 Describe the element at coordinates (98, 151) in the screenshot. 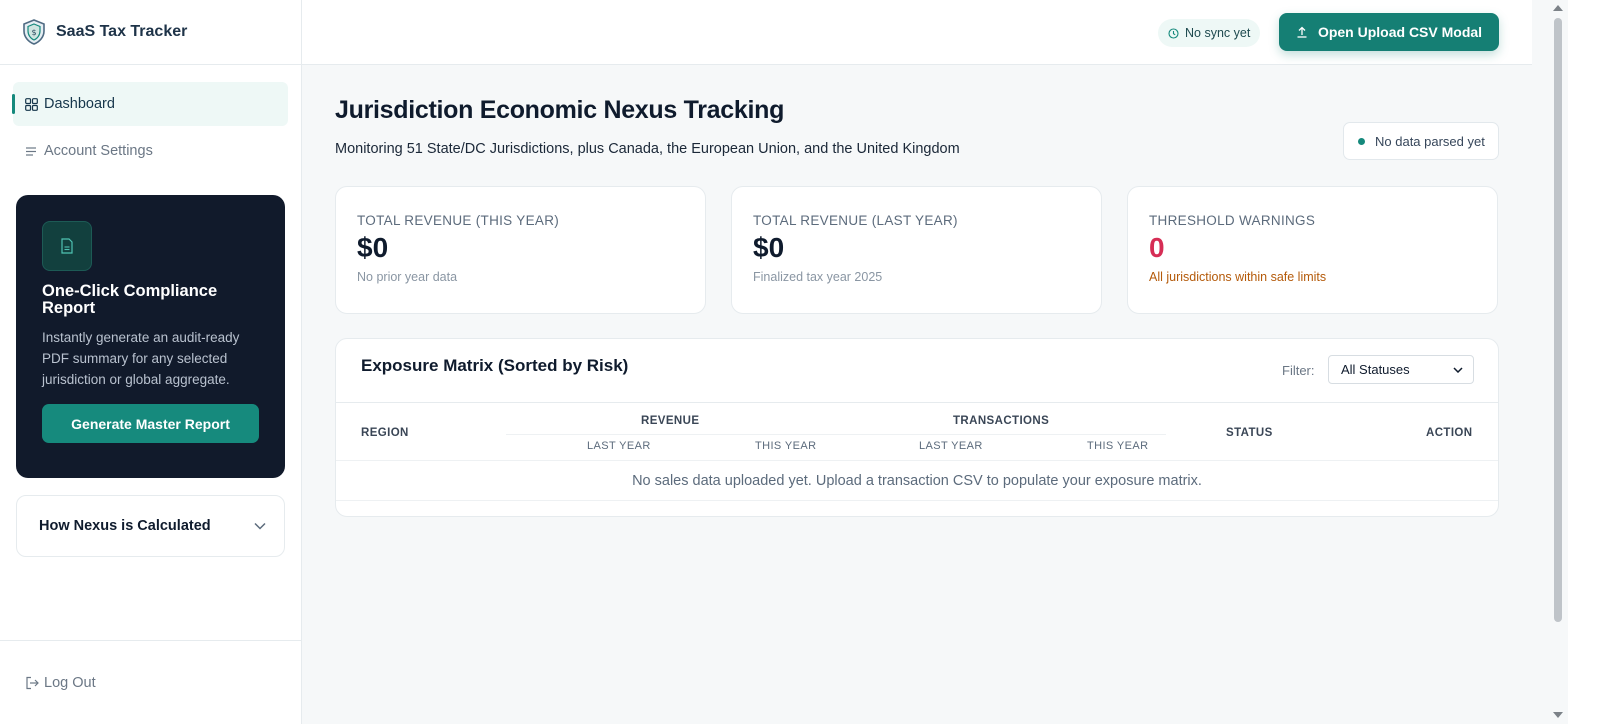

I see `sidebar-item-label: Account Settings` at that location.